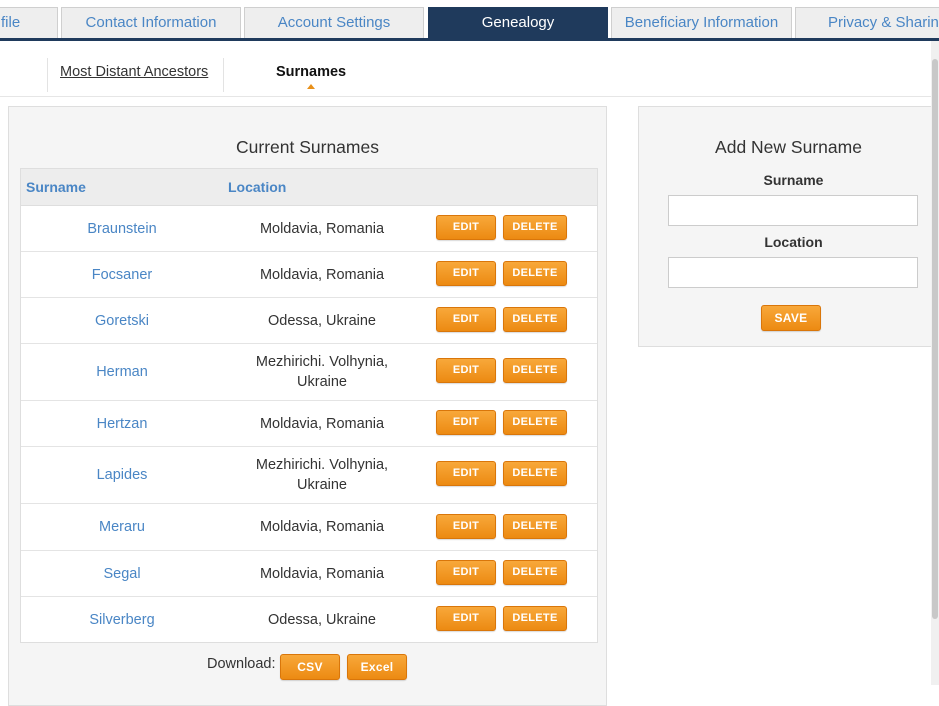 Image resolution: width=939 pixels, height=706 pixels. Describe the element at coordinates (310, 667) in the screenshot. I see `download-csv-button: CSV` at that location.